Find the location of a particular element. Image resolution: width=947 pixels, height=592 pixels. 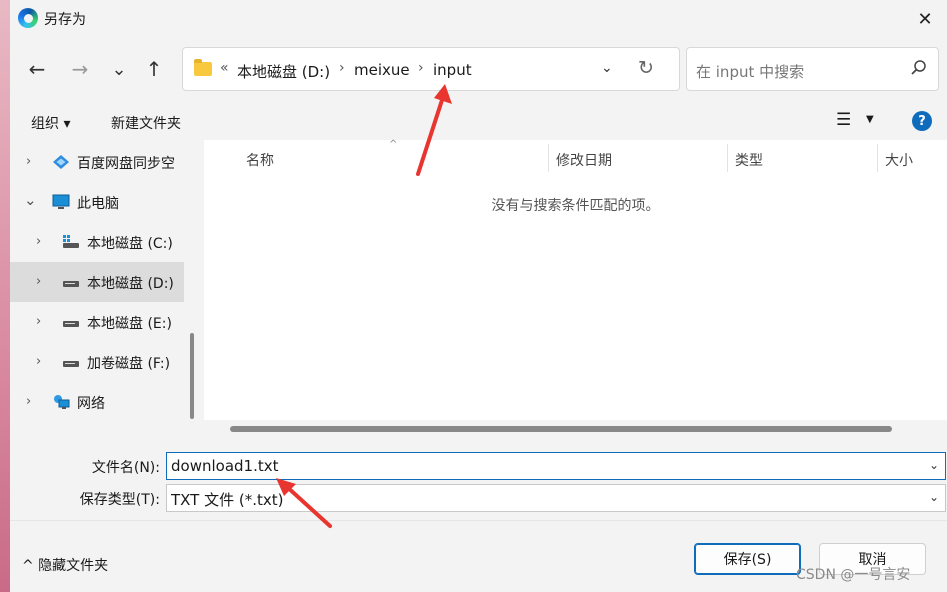

tree-item-drive-f: › 加卷磁盘 (F:) is located at coordinates (97, 362).